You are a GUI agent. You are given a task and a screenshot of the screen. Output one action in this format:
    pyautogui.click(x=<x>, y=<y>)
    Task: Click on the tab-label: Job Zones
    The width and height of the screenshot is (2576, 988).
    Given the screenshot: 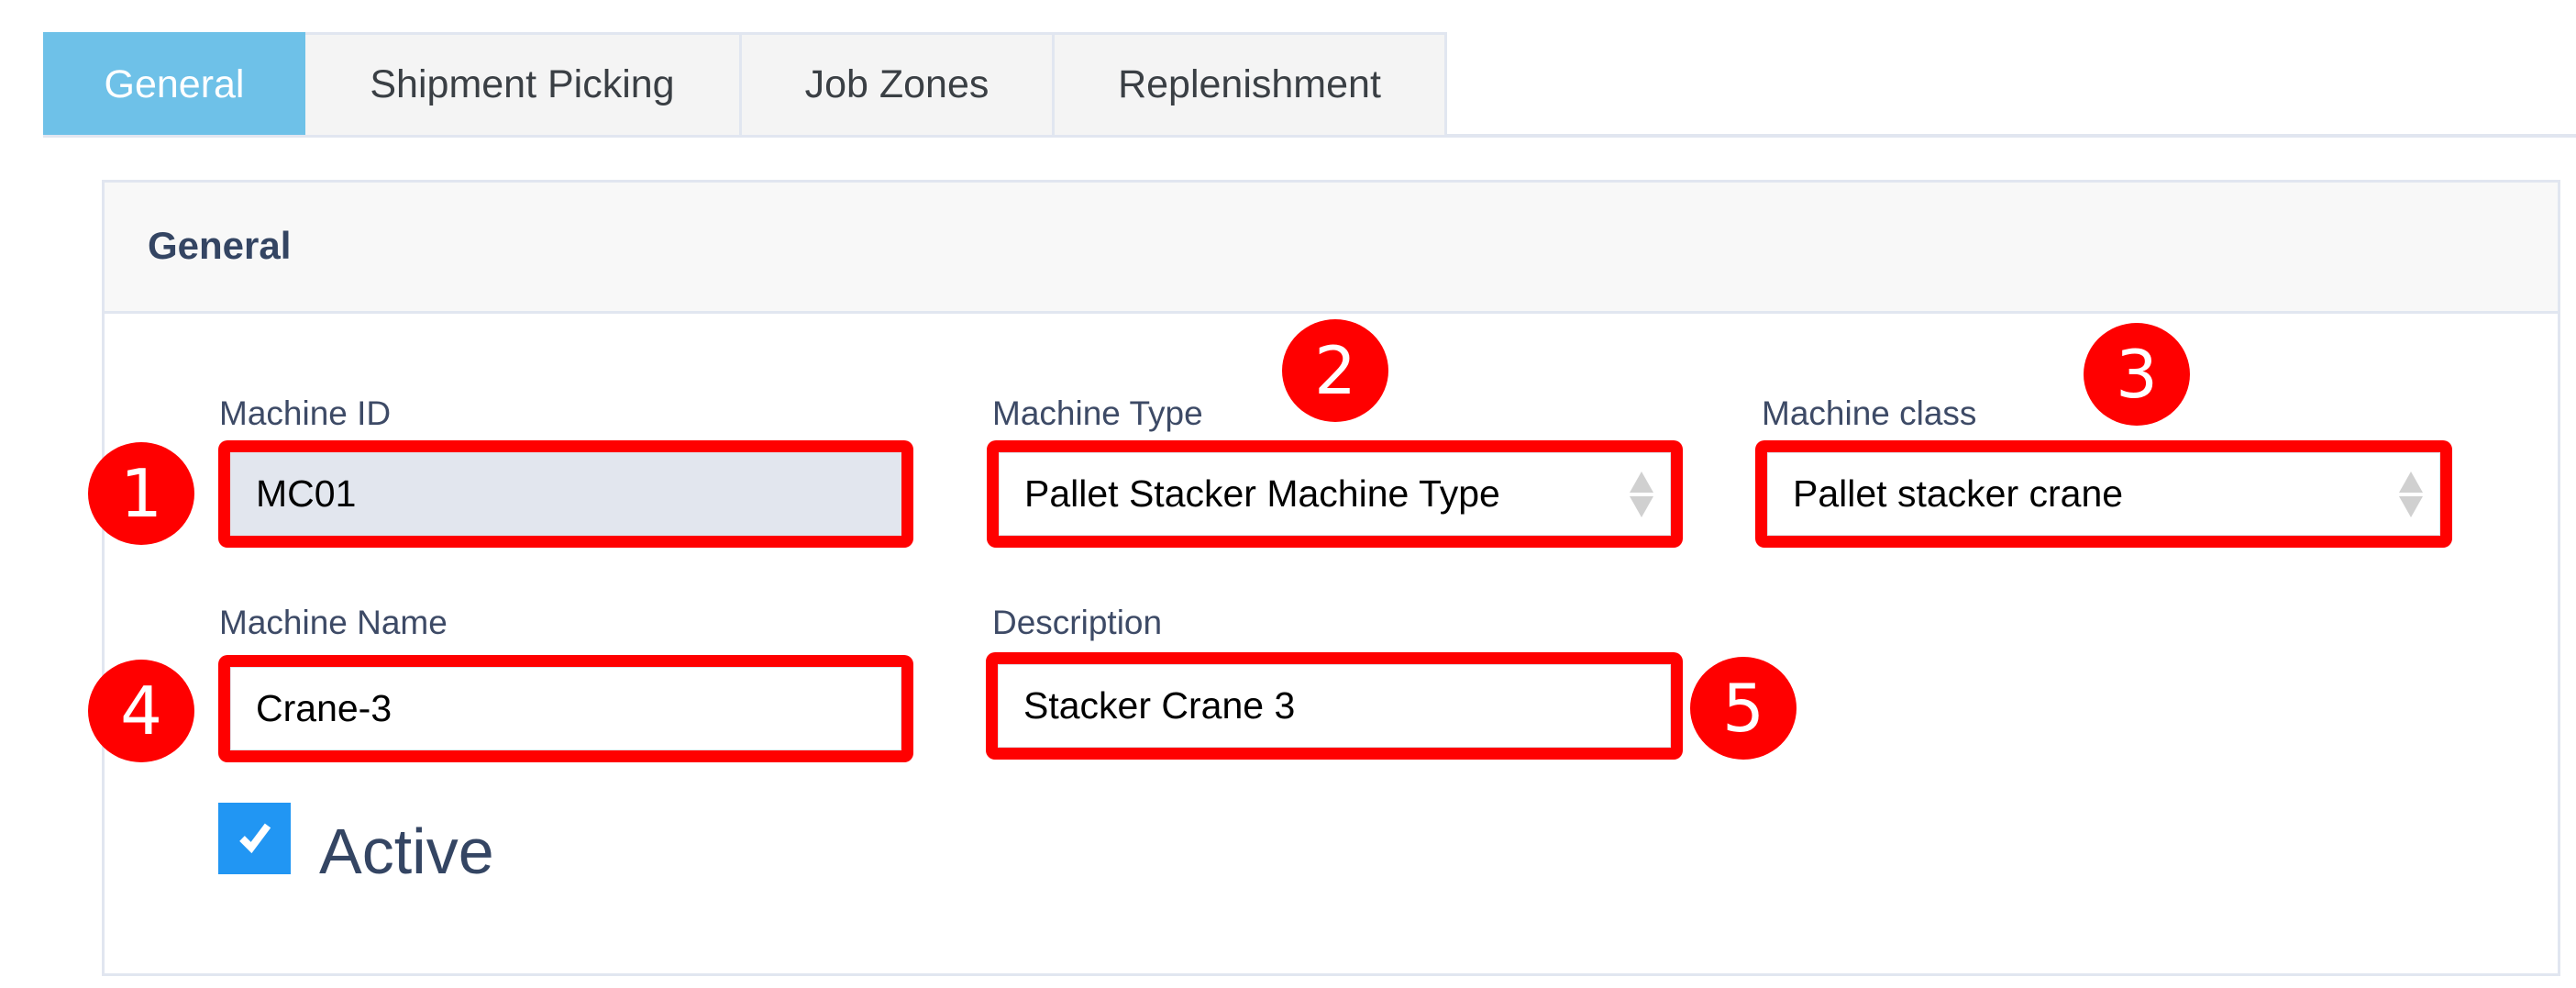 What is the action you would take?
    pyautogui.click(x=896, y=84)
    